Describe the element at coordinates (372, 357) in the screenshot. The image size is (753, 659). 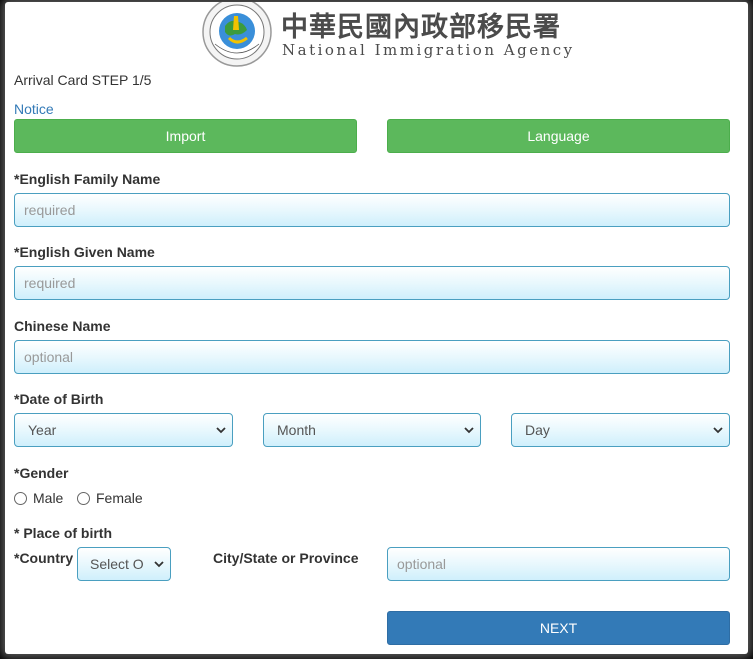
I see `chinese-name-input: optional` at that location.